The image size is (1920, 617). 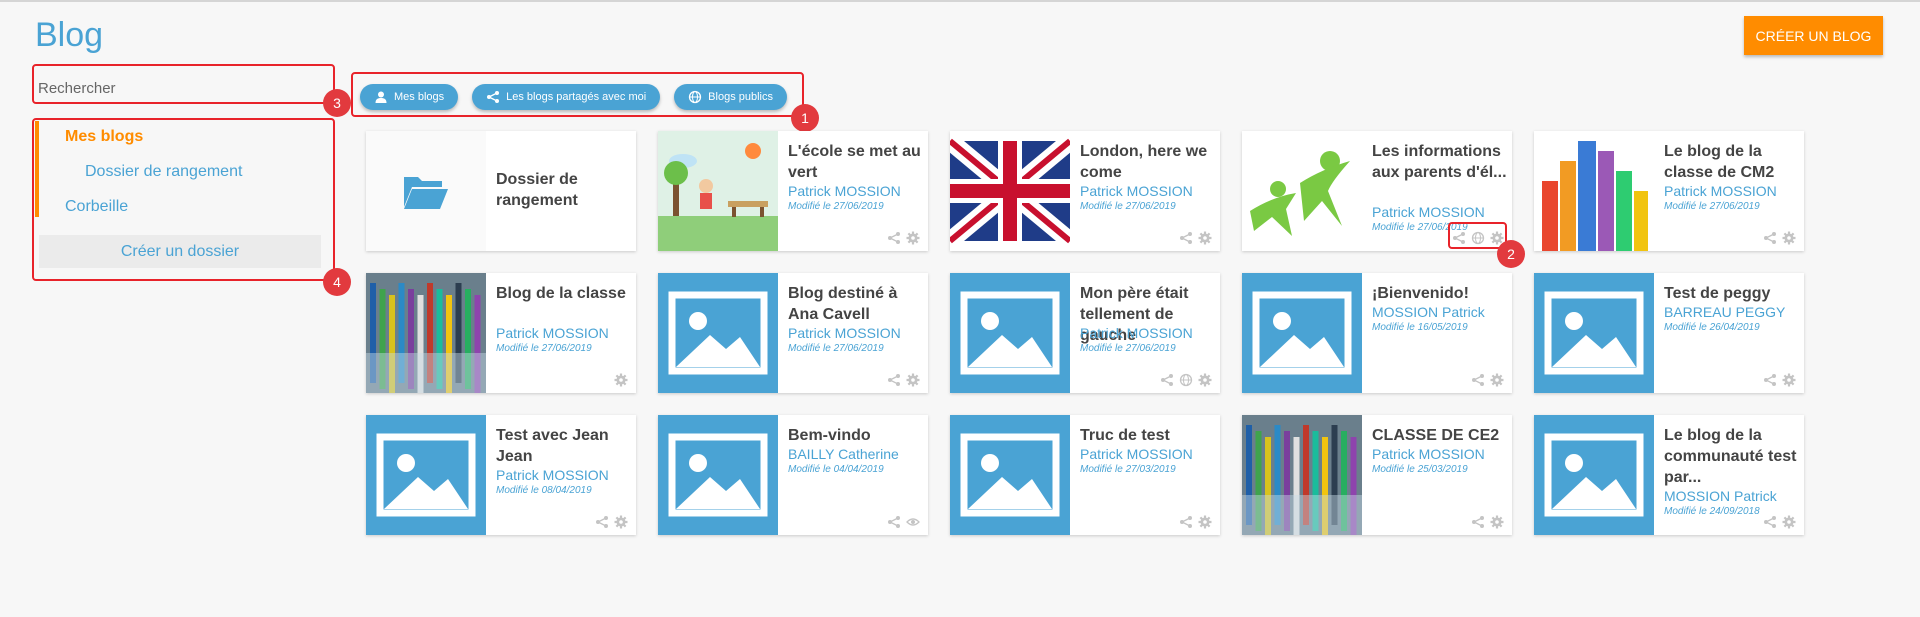 What do you see at coordinates (856, 435) in the screenshot?
I see `blog-title: Bem-vindo` at bounding box center [856, 435].